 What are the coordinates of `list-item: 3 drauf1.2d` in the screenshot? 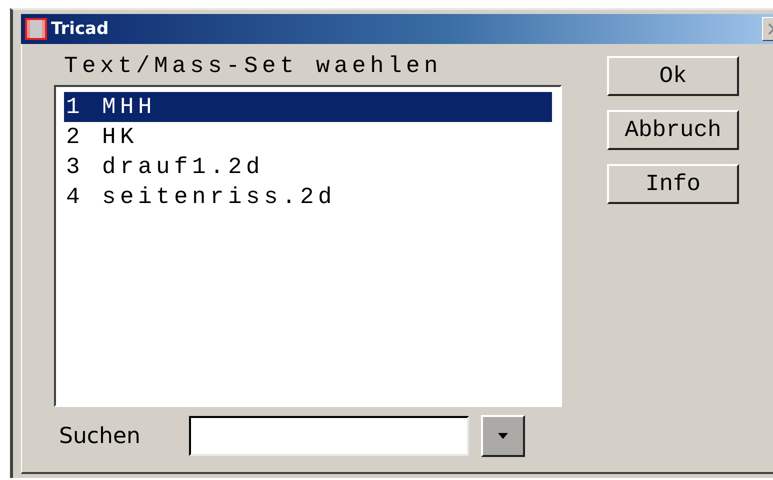 It's located at (308, 167).